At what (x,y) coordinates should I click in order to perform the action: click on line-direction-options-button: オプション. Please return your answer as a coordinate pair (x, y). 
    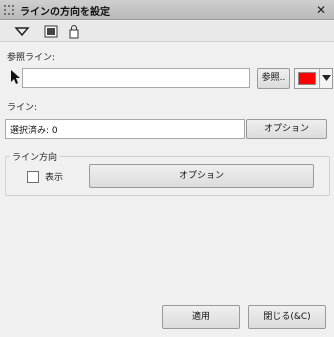
    Looking at the image, I should click on (201, 176).